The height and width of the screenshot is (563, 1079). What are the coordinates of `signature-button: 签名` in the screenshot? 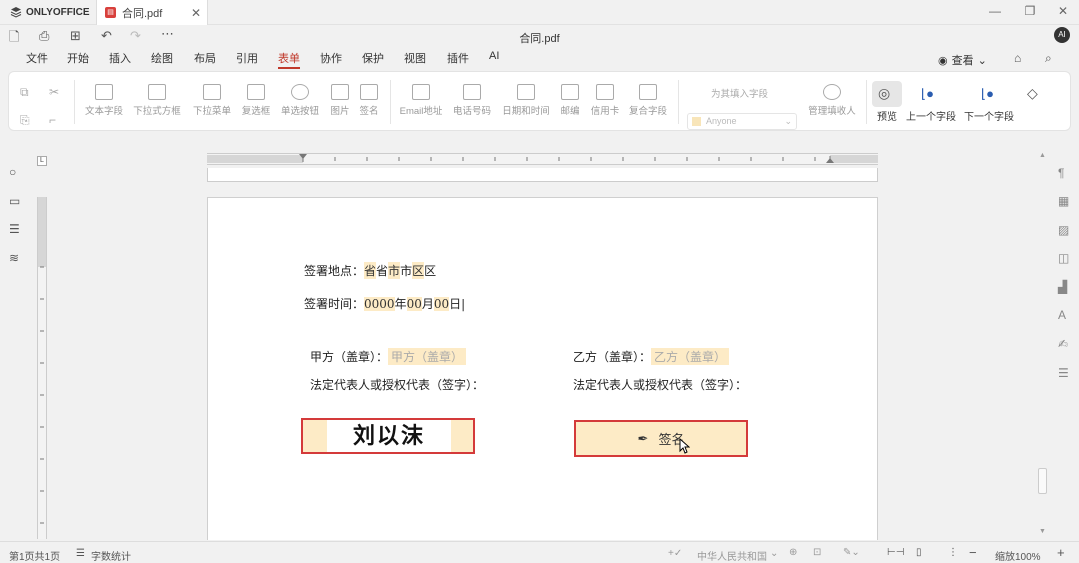 It's located at (369, 100).